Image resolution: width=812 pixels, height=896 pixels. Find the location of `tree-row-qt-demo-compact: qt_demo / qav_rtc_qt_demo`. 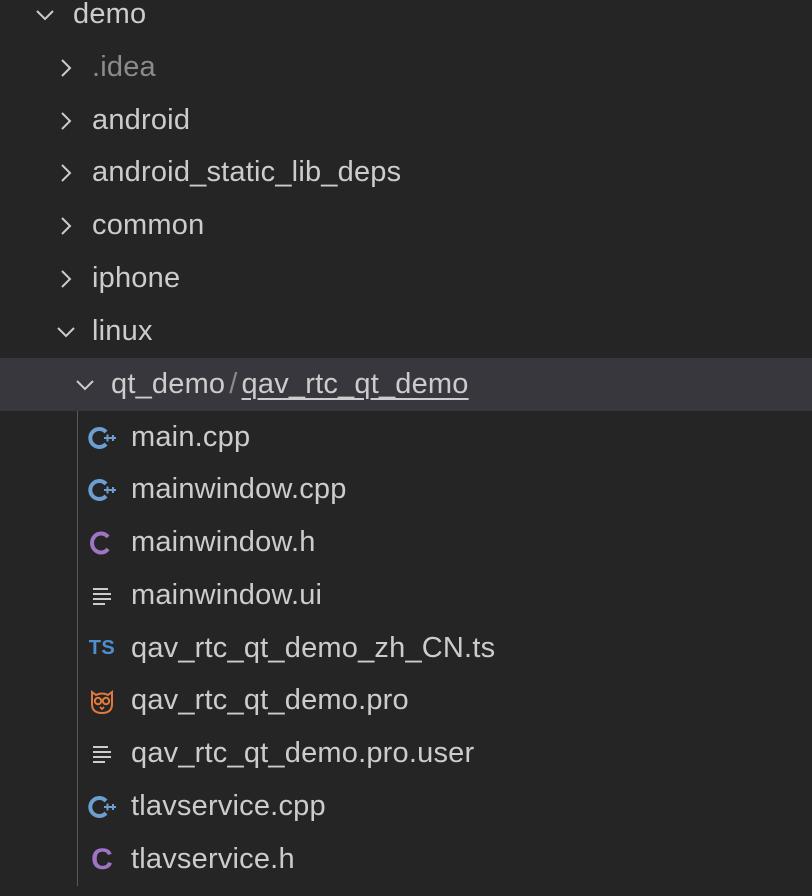

tree-row-qt-demo-compact: qt_demo / qav_rtc_qt_demo is located at coordinates (406, 384).